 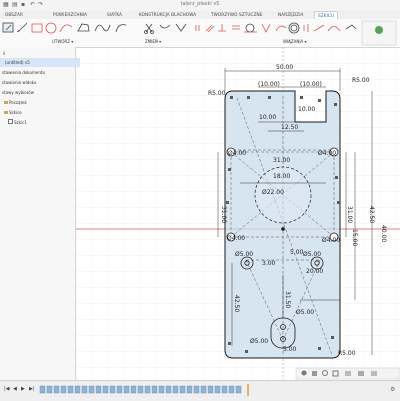 I want to click on perpendicular-icon, so click(x=222, y=28).